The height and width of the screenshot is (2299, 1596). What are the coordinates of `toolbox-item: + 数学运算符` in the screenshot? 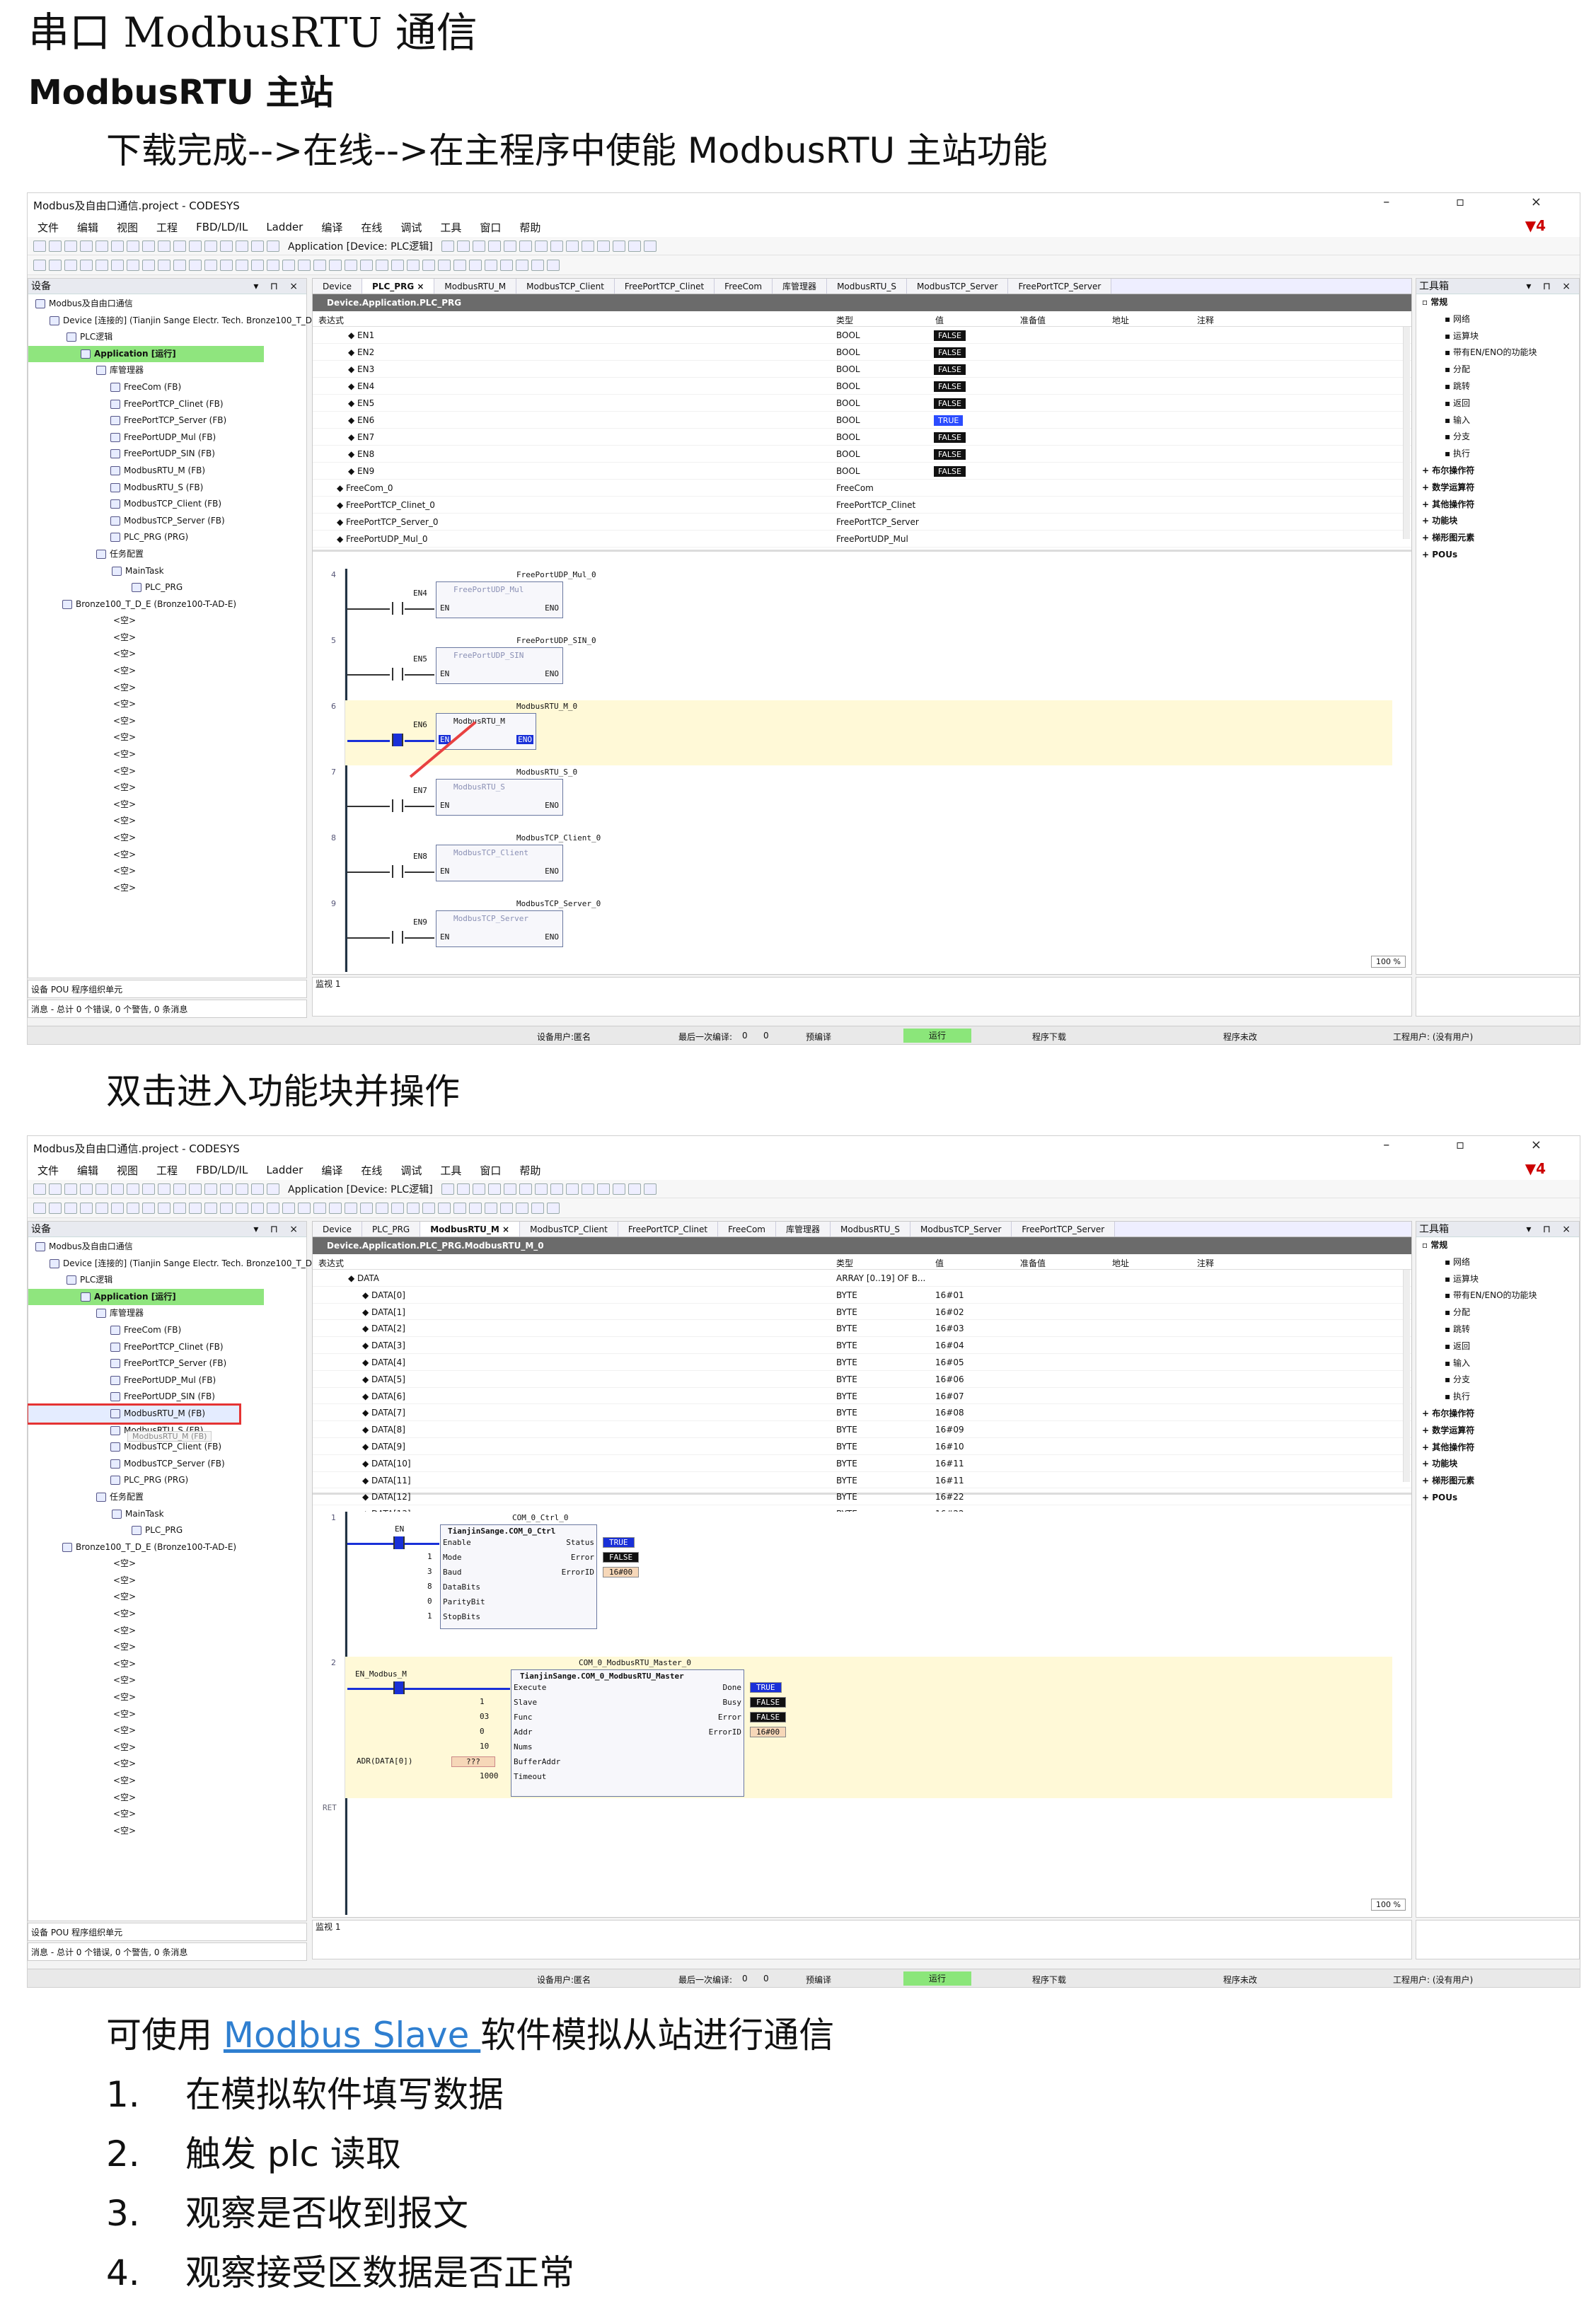 It's located at (1497, 488).